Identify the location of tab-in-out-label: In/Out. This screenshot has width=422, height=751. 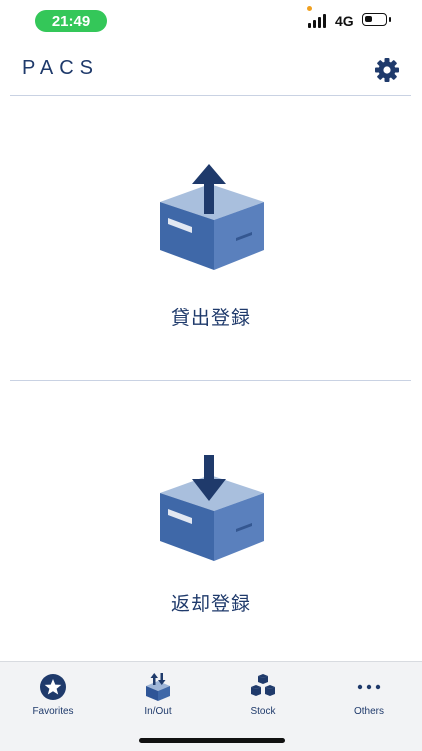
(158, 711).